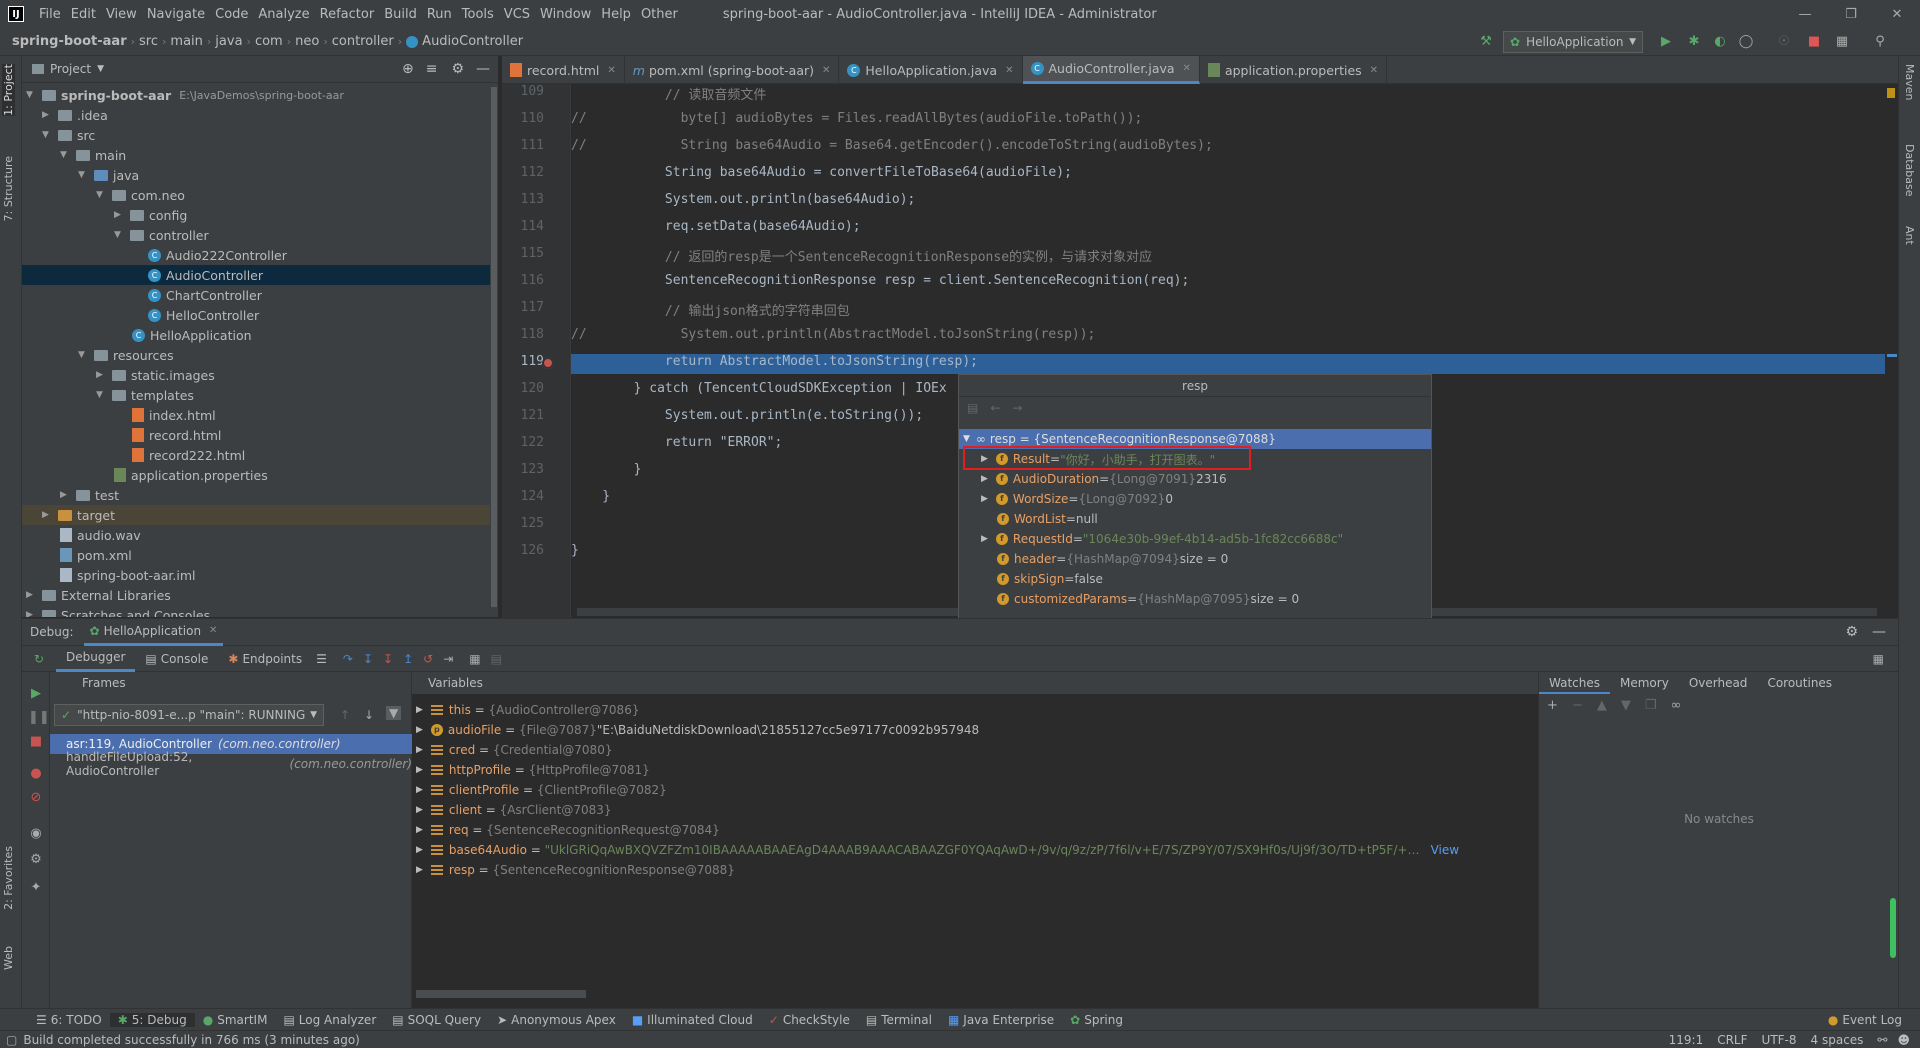 The width and height of the screenshot is (1920, 1048). Describe the element at coordinates (153, 632) in the screenshot. I see `debug-session-tab: ✿ HelloApplication ✕` at that location.